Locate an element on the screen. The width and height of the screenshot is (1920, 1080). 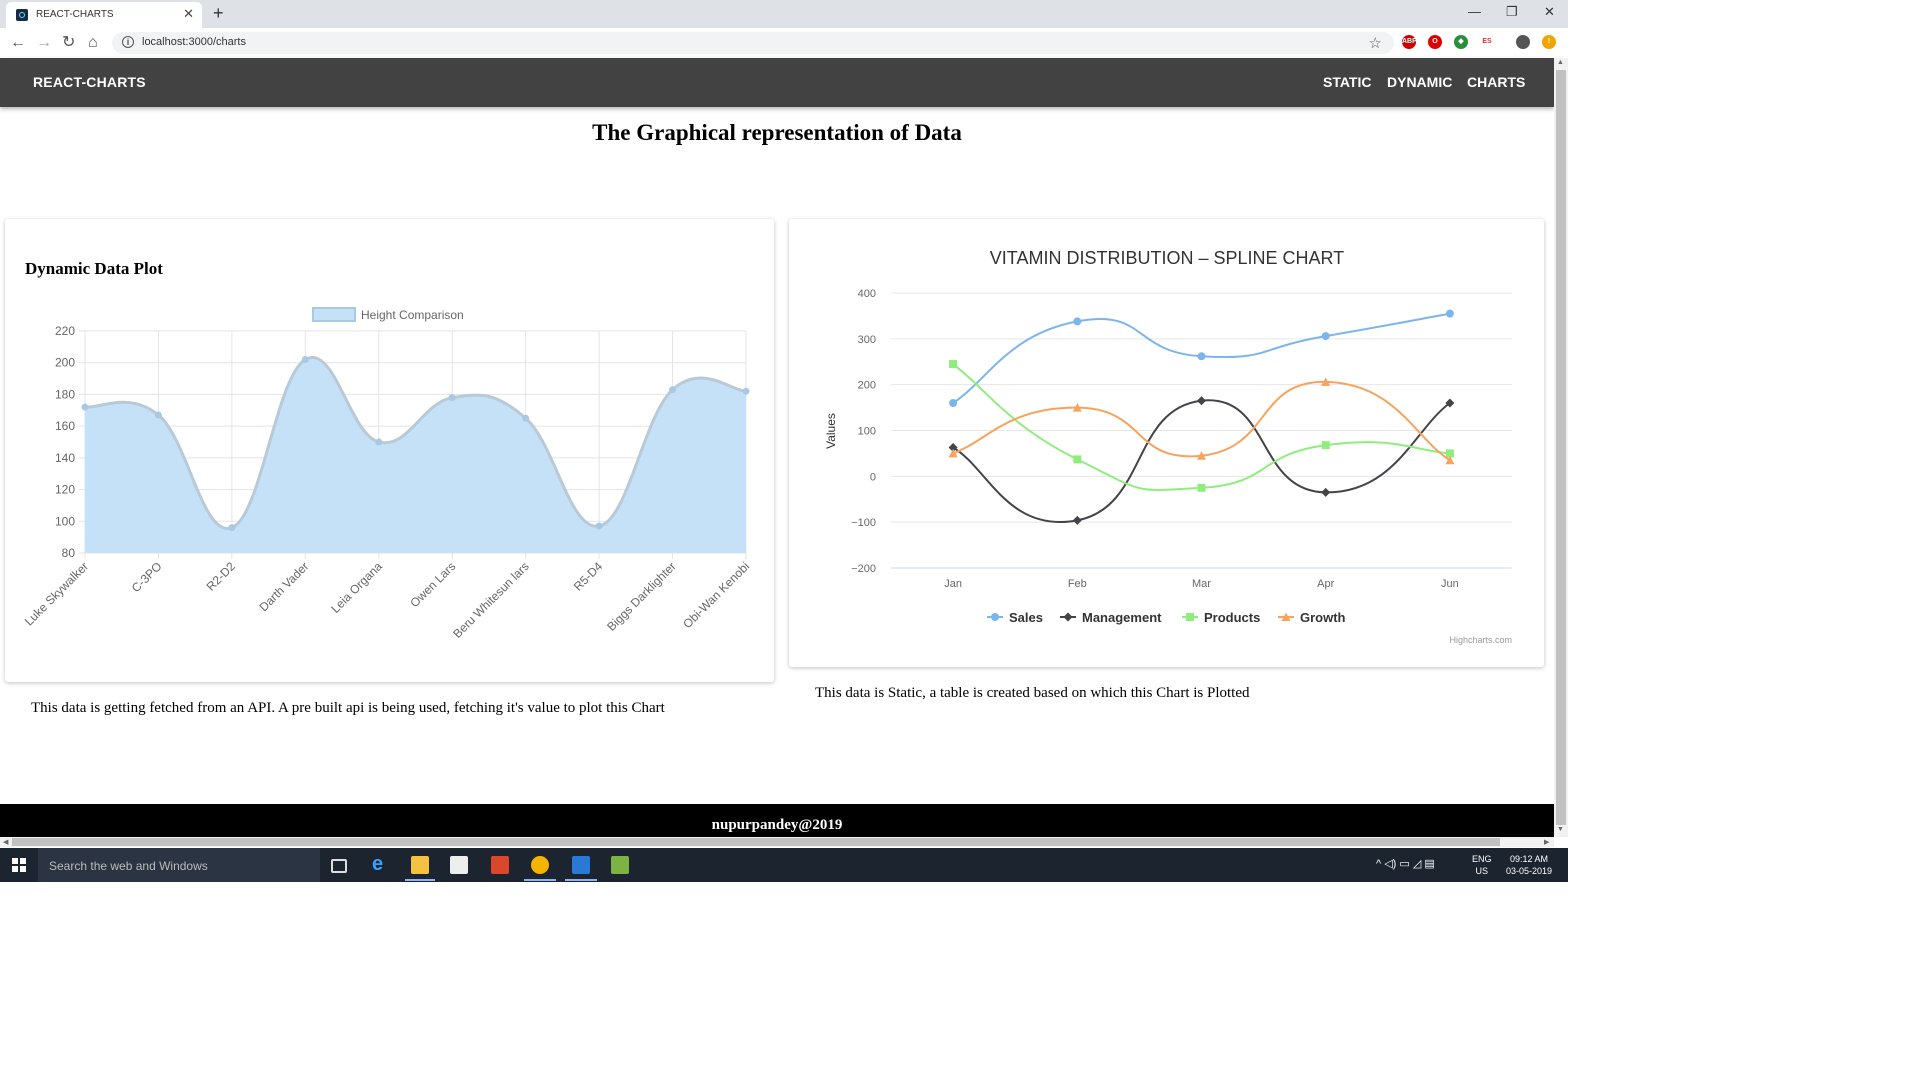
scroll-left-icon: ◀ is located at coordinates (5, 842).